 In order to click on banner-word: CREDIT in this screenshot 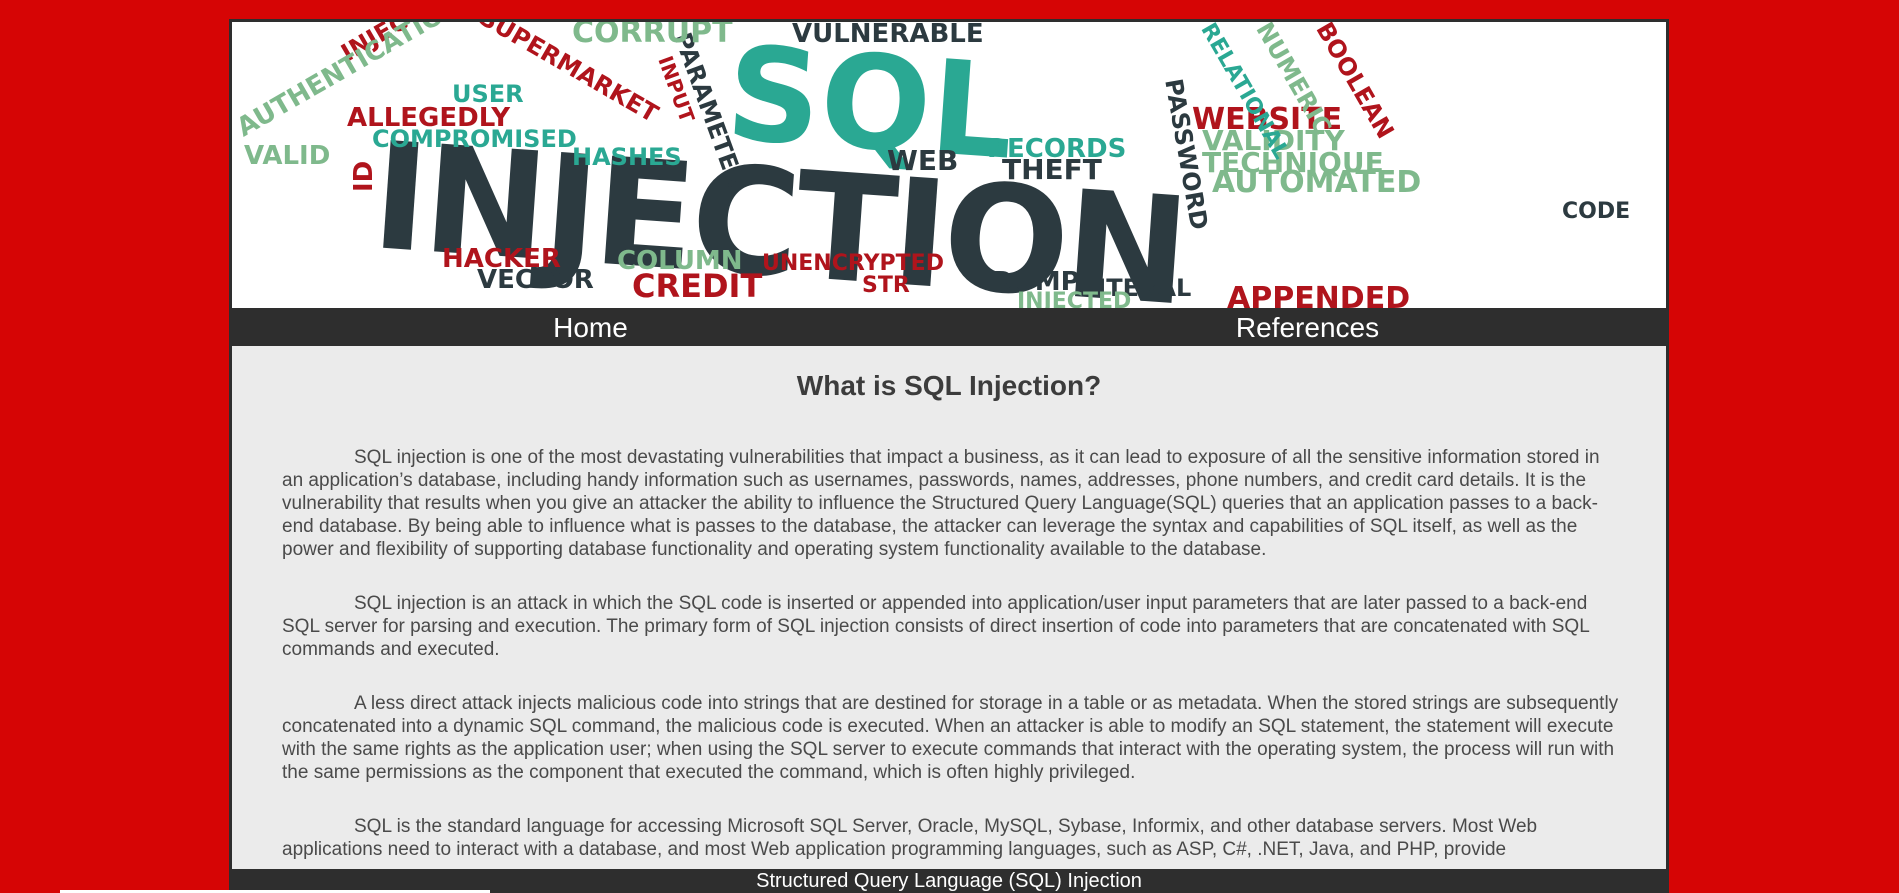, I will do `click(697, 286)`.